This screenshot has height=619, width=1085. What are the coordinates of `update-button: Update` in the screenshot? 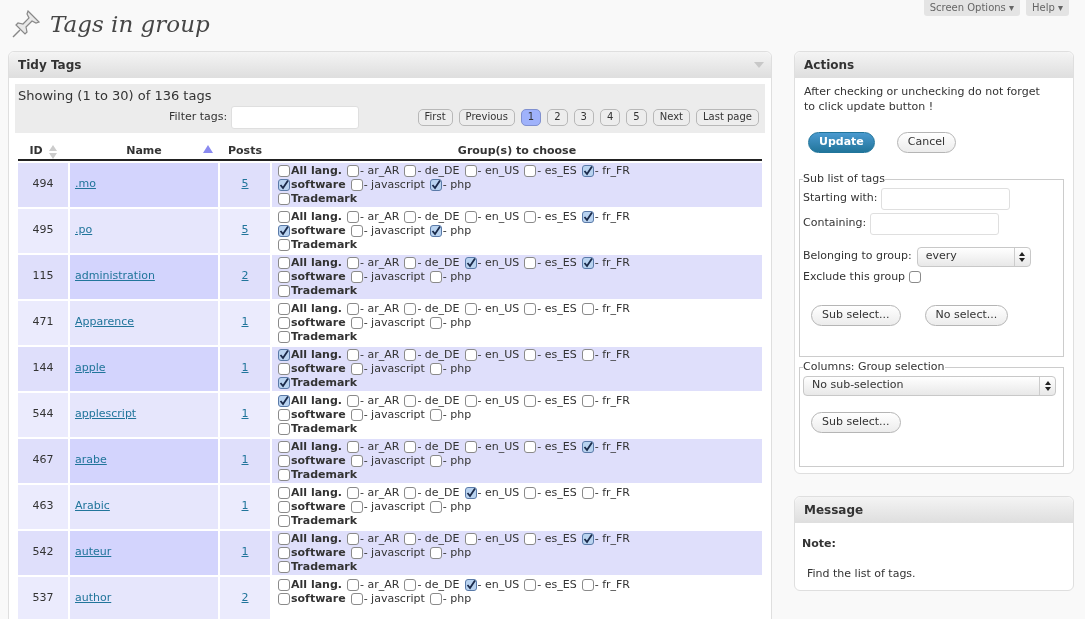 It's located at (841, 142).